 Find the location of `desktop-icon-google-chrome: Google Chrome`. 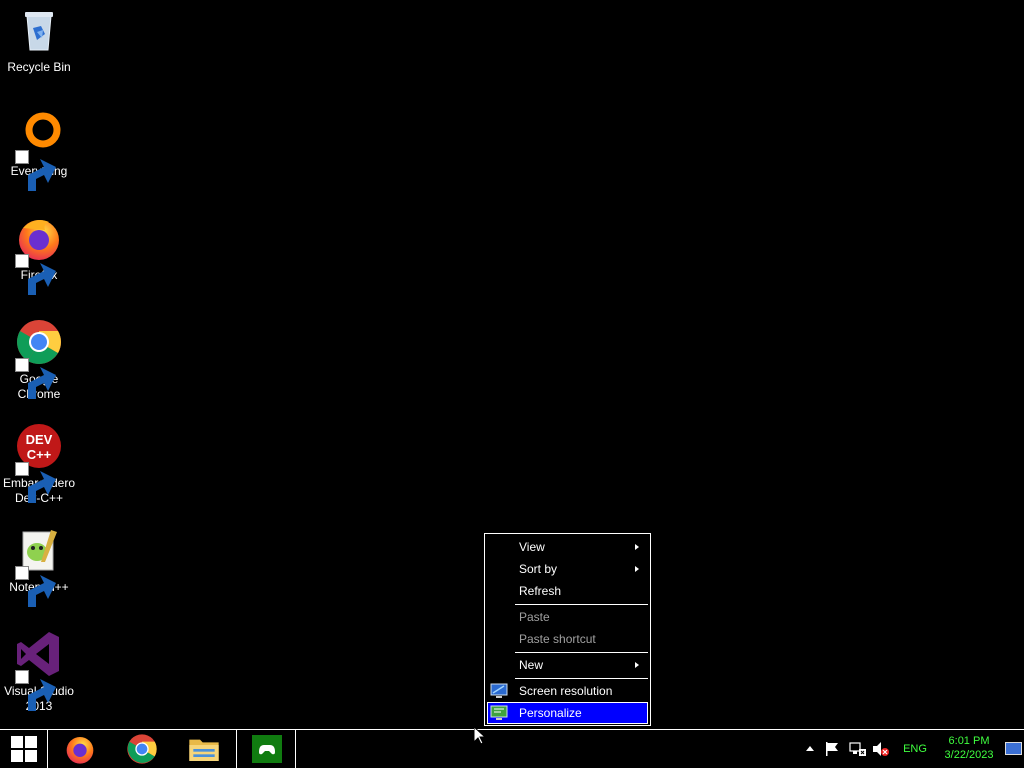

desktop-icon-google-chrome: Google Chrome is located at coordinates (39, 360).